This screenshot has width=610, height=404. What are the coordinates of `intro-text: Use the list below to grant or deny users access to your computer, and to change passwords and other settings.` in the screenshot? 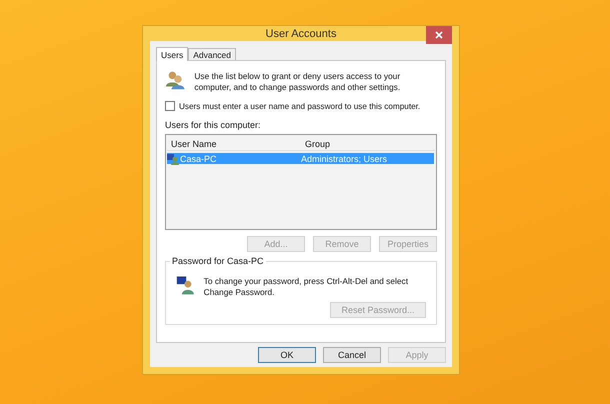 It's located at (298, 81).